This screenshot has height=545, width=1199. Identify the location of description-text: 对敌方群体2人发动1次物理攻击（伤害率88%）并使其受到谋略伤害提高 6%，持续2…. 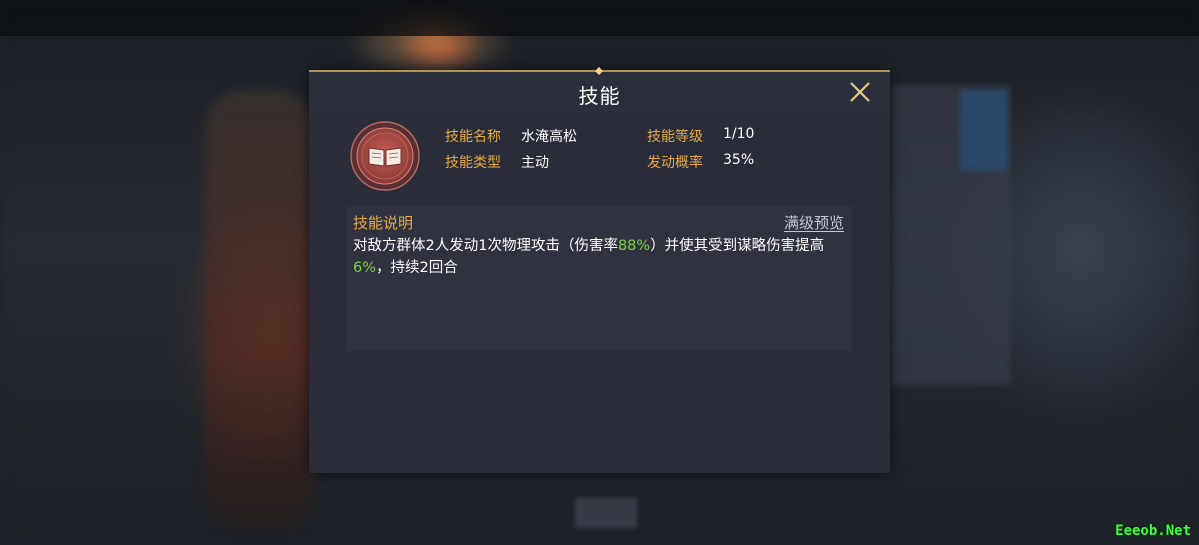
(599, 257).